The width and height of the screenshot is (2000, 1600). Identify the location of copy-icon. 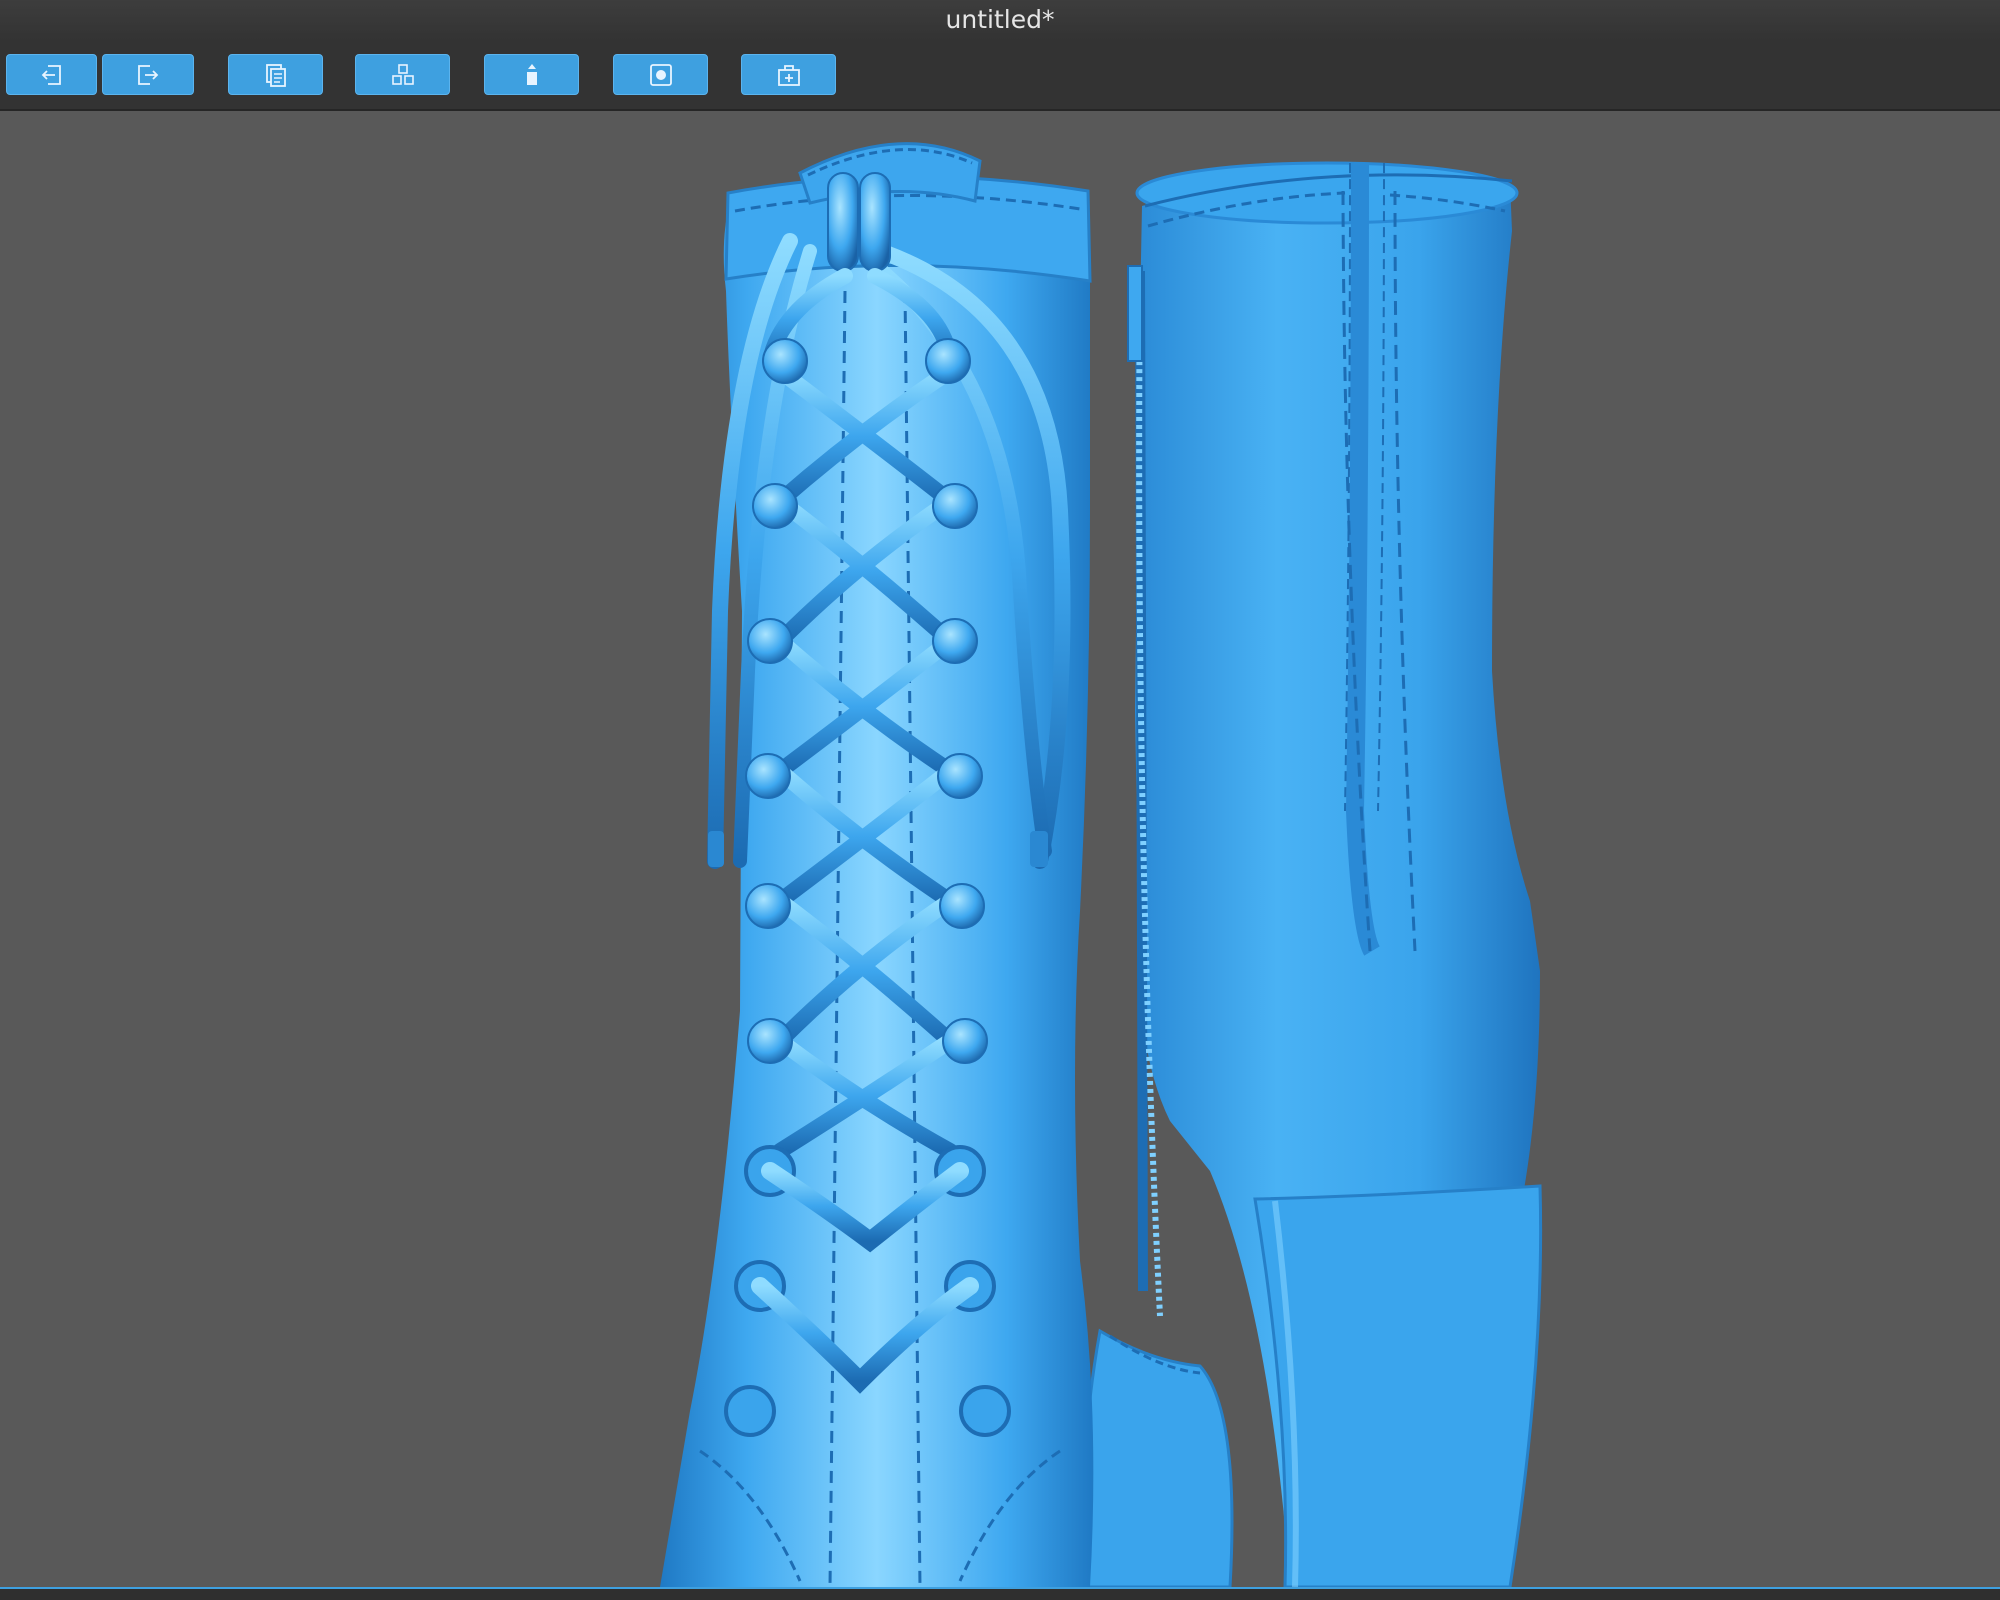
(275, 75).